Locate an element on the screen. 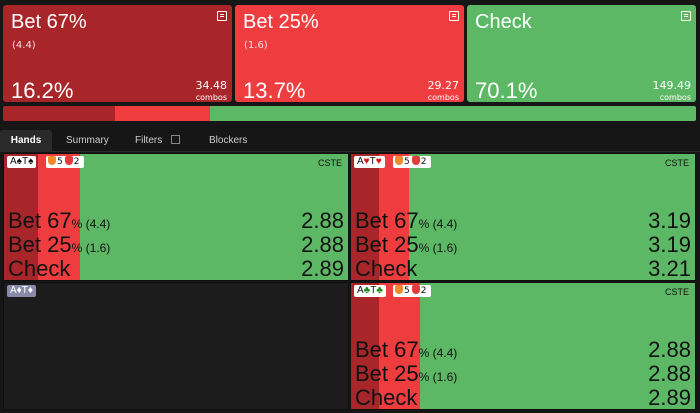 This screenshot has width=700, height=413. action-card-bet67: Bet 67% (4.4) 16.2% 34.48 combos is located at coordinates (117, 53).